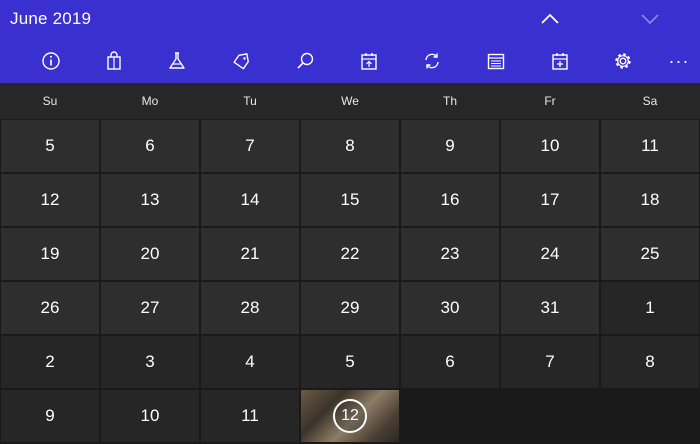  What do you see at coordinates (150, 200) in the screenshot?
I see `day-cell: 13` at bounding box center [150, 200].